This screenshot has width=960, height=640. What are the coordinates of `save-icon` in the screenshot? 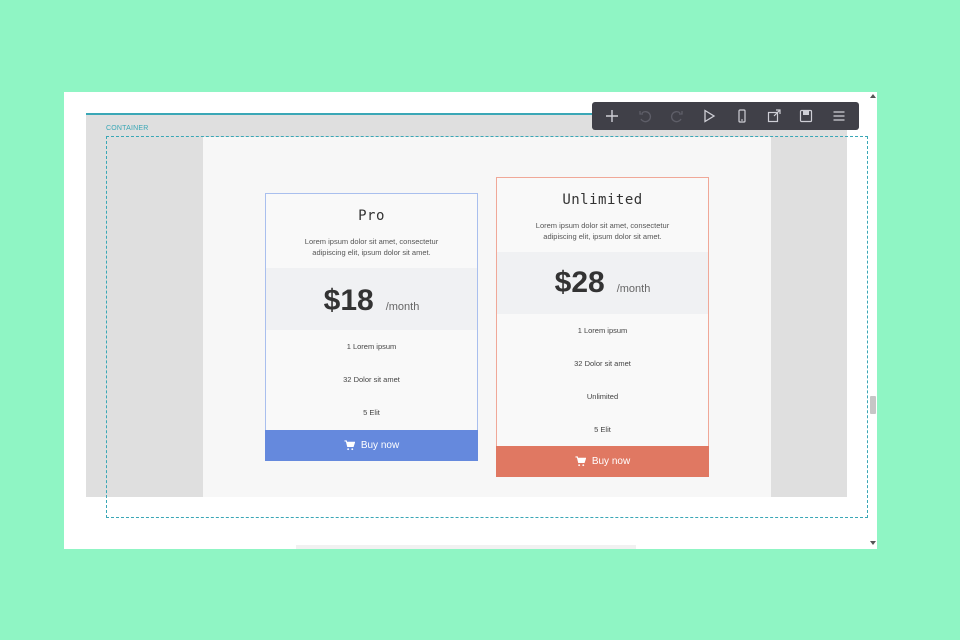 It's located at (806, 116).